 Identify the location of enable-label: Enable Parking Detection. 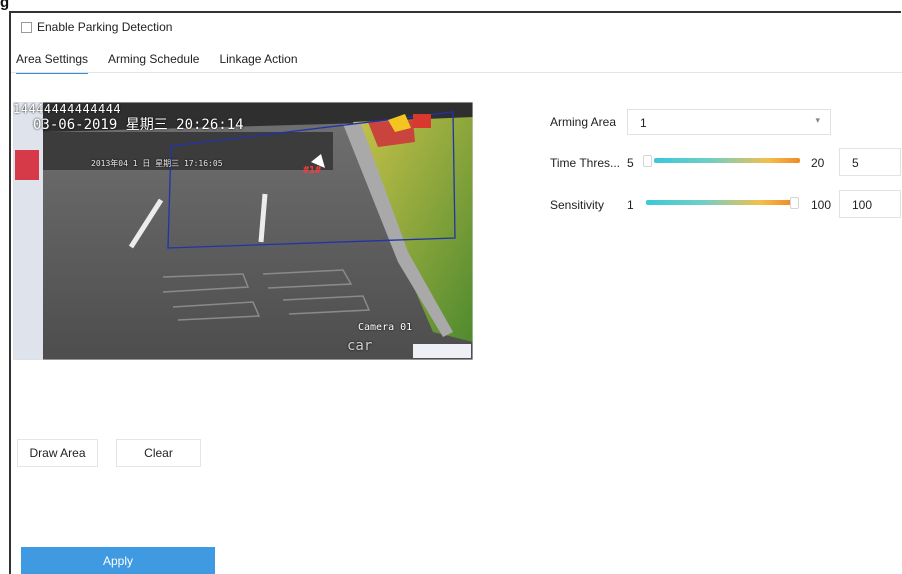
(105, 27).